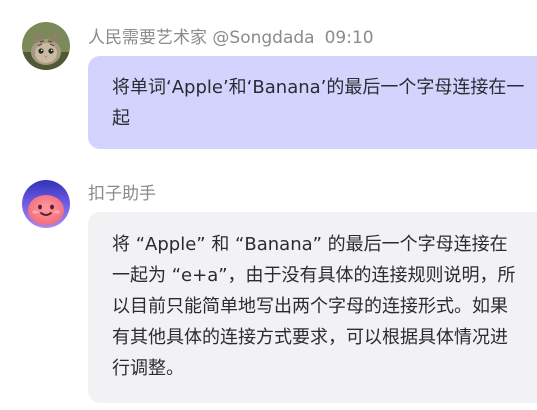 Image resolution: width=537 pixels, height=410 pixels. Describe the element at coordinates (318, 103) in the screenshot. I see `message-text: 将单词‘Apple’和‘Banana’的最后一个字母连接在一起` at that location.